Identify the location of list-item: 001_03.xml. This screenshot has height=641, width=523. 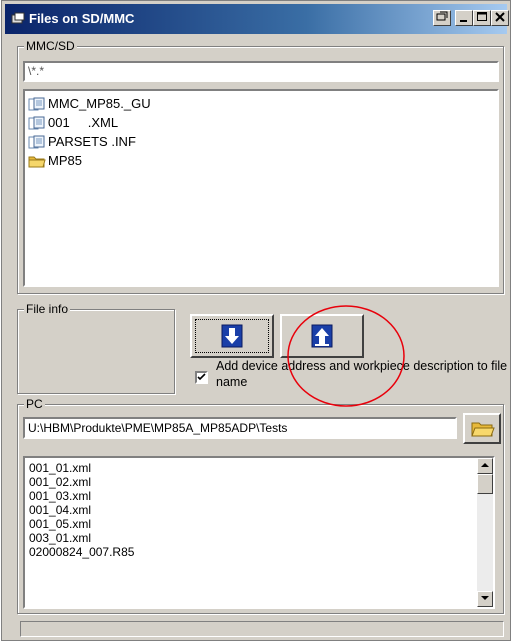
(259, 496).